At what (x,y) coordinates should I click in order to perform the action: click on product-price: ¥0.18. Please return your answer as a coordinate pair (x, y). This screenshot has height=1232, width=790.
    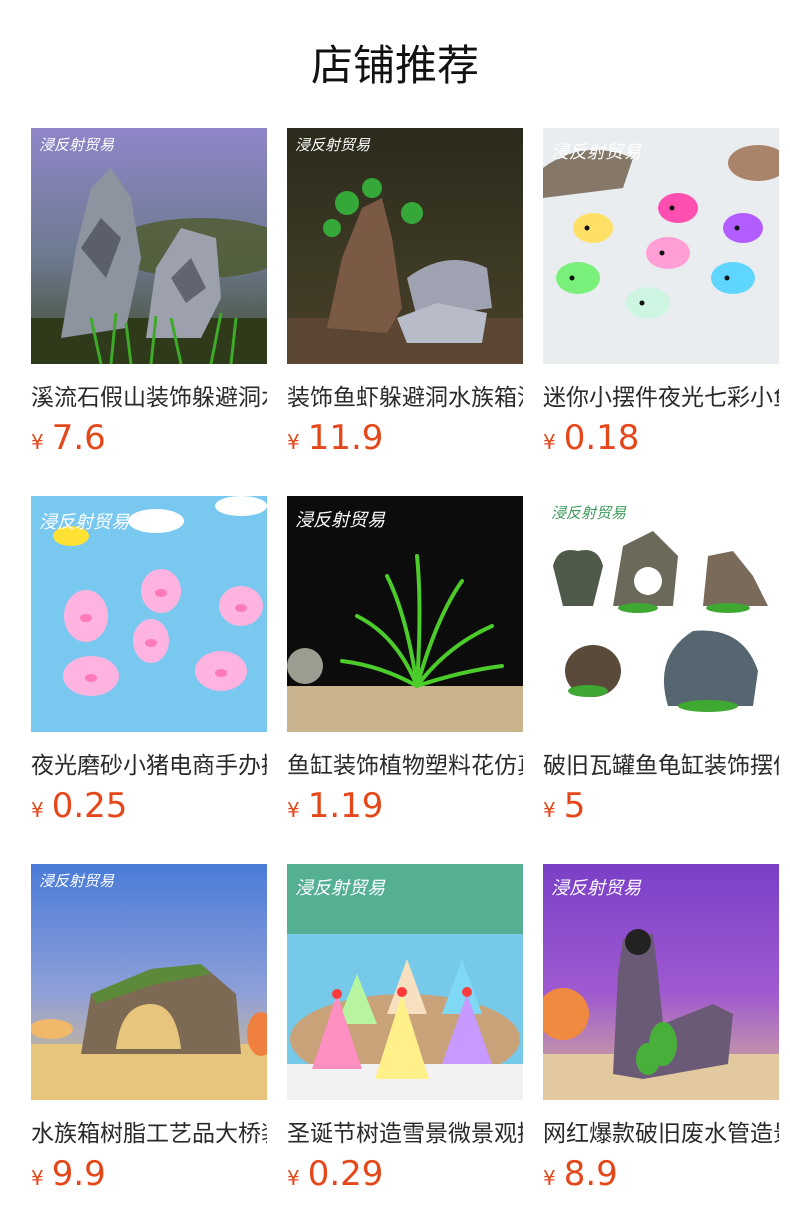
    Looking at the image, I should click on (591, 438).